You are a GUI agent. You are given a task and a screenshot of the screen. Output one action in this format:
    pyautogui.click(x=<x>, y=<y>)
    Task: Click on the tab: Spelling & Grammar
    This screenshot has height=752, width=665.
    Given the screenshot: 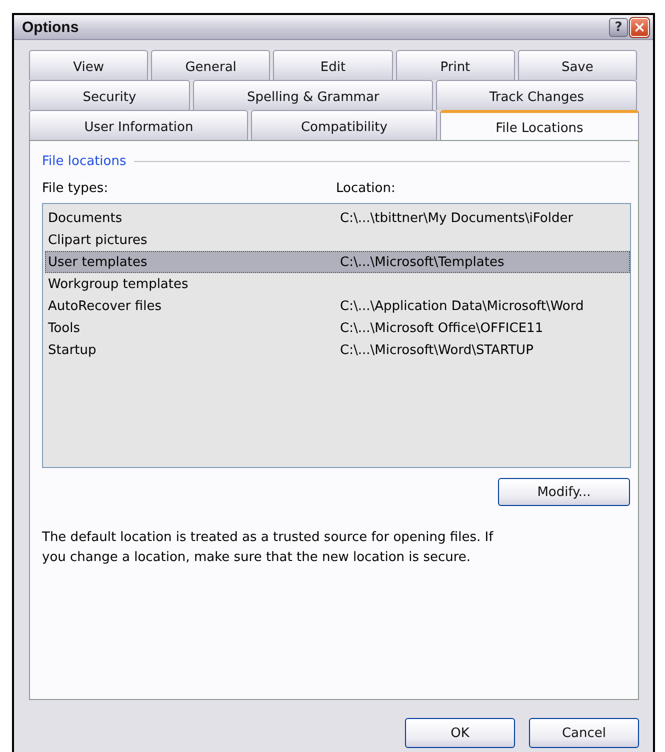 What is the action you would take?
    pyautogui.click(x=313, y=95)
    